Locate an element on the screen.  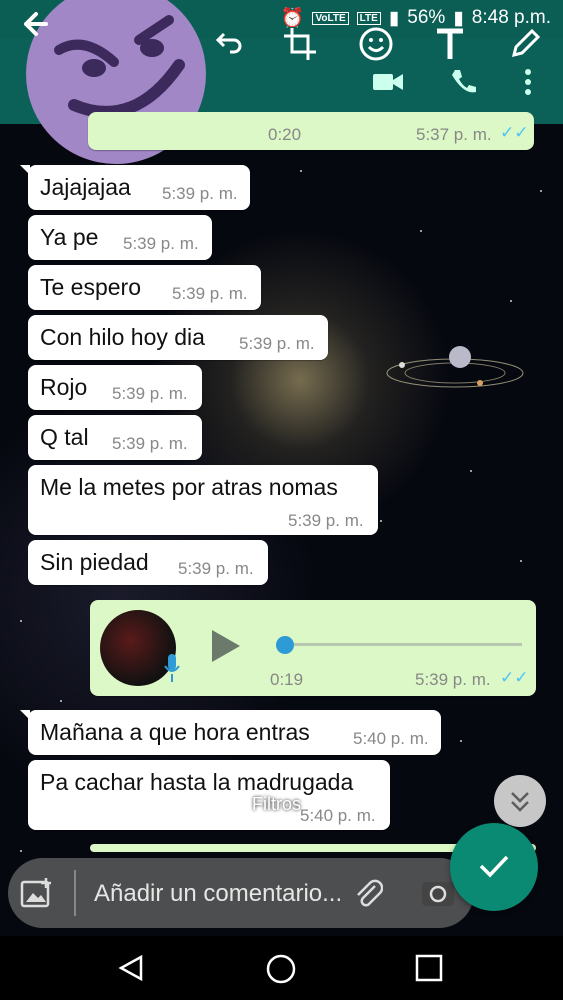
scroll-down-button is located at coordinates (520, 801).